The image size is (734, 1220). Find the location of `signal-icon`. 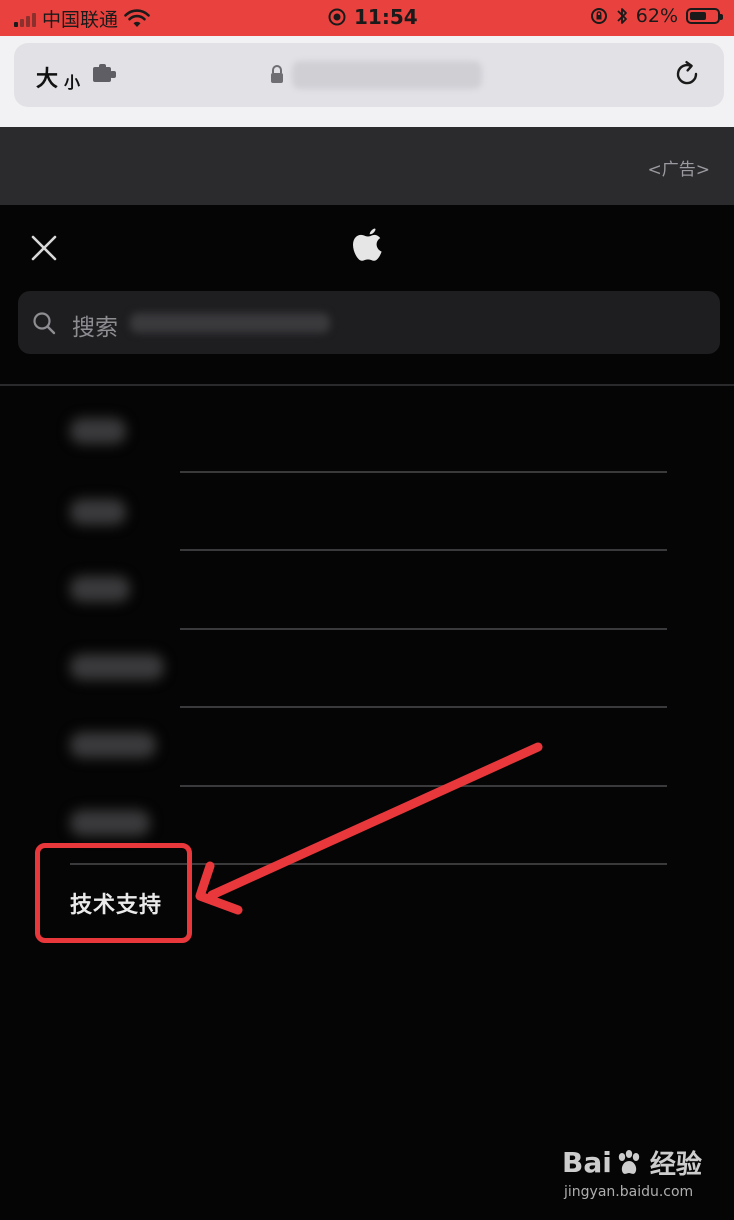

signal-icon is located at coordinates (25, 19).